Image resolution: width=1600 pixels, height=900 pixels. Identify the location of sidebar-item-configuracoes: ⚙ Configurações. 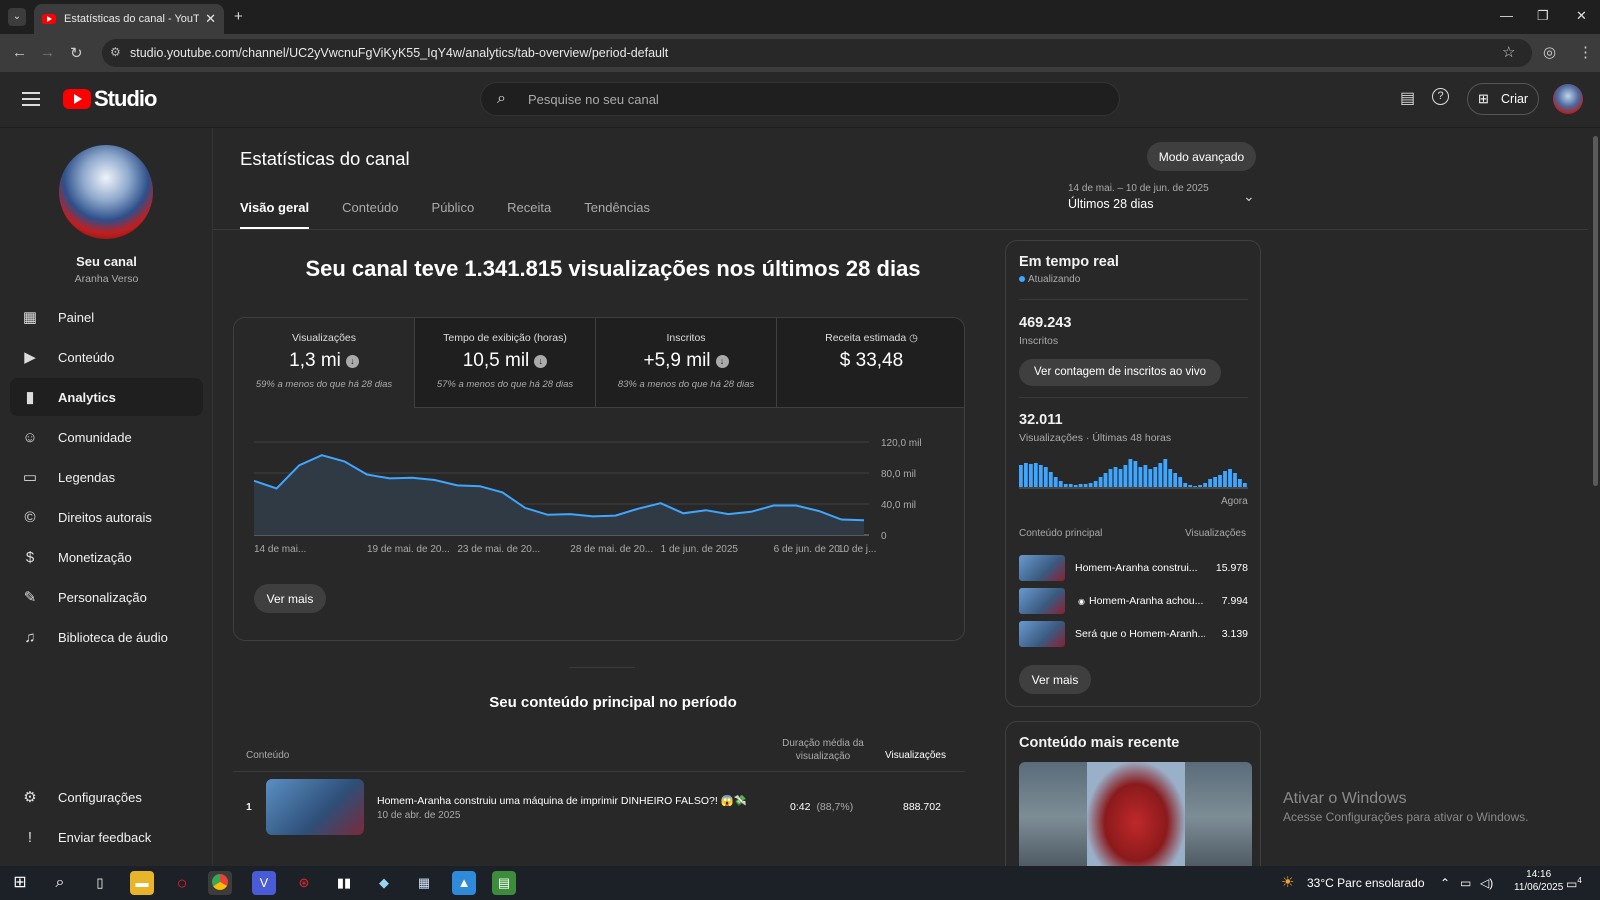
(106, 797).